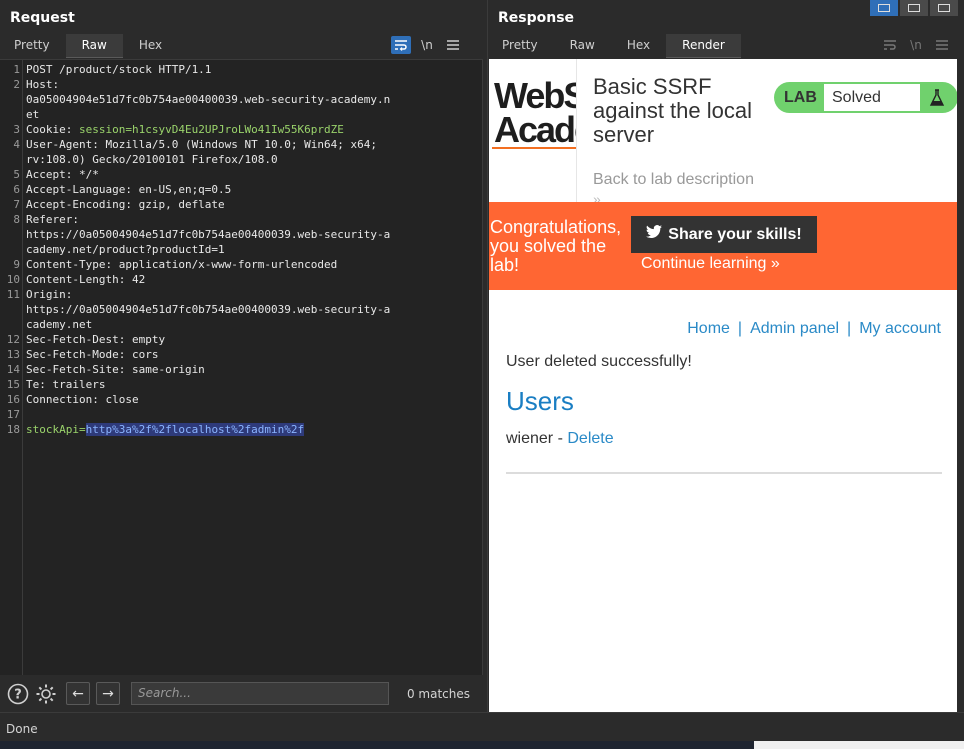 This screenshot has width=964, height=749. I want to click on layout-buttons, so click(914, 8).